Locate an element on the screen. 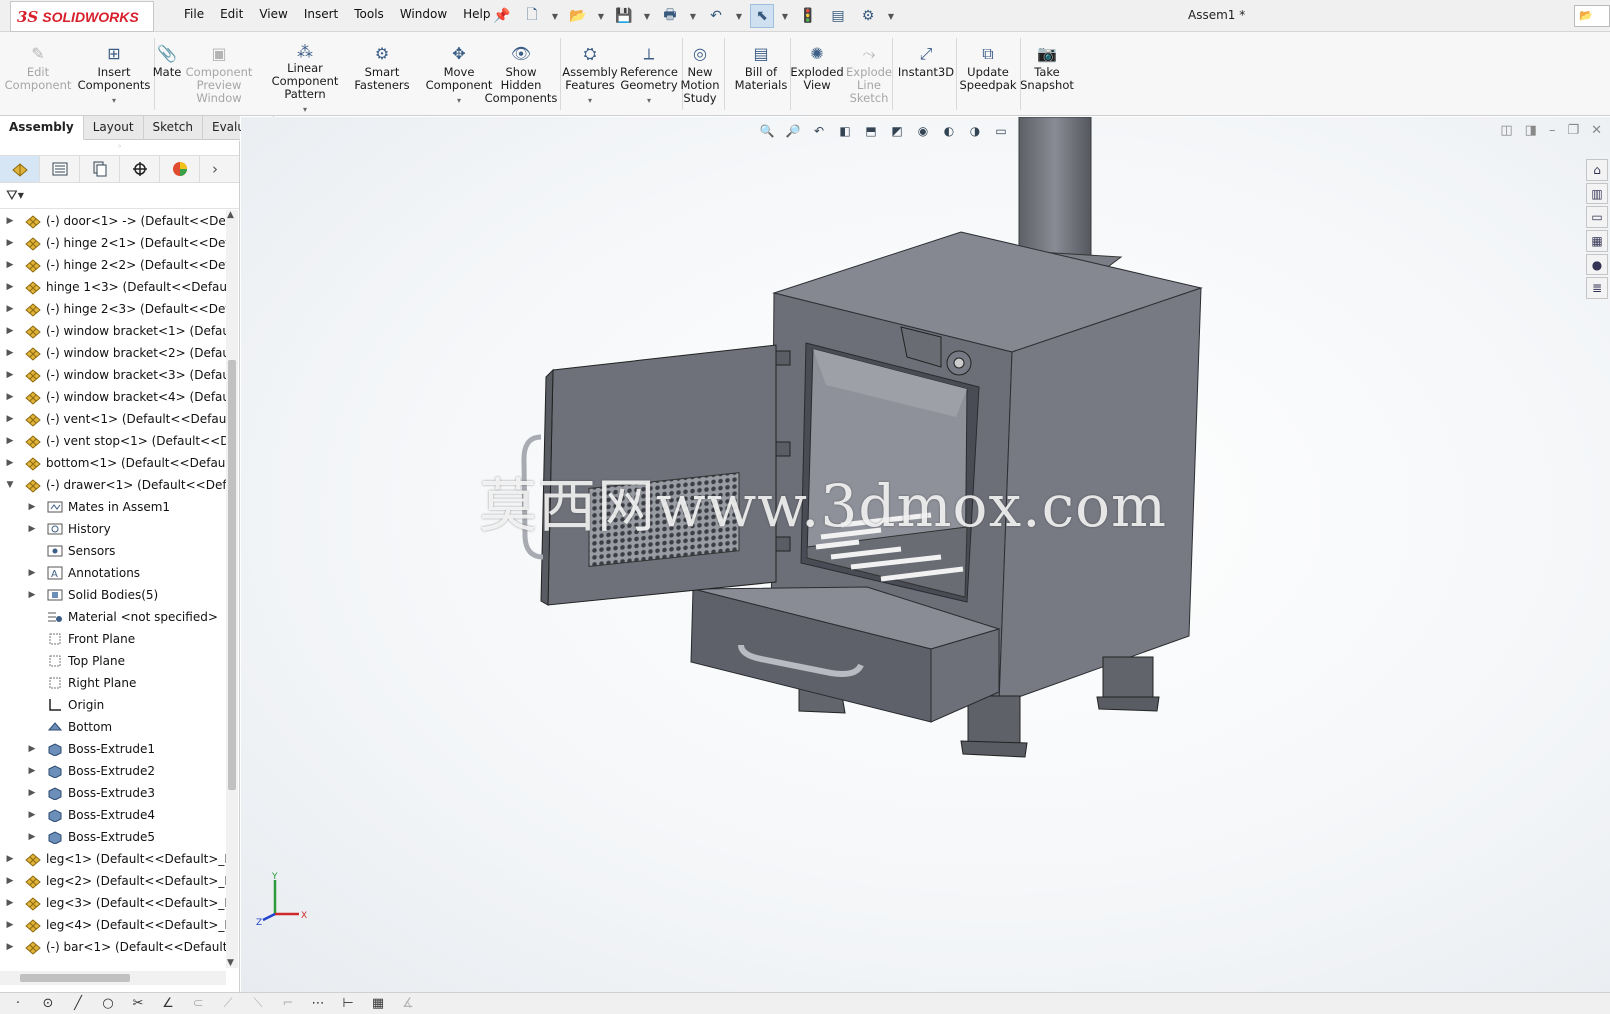 Image resolution: width=1610 pixels, height=1014 pixels. tree-hscroll-thumb is located at coordinates (75, 978).